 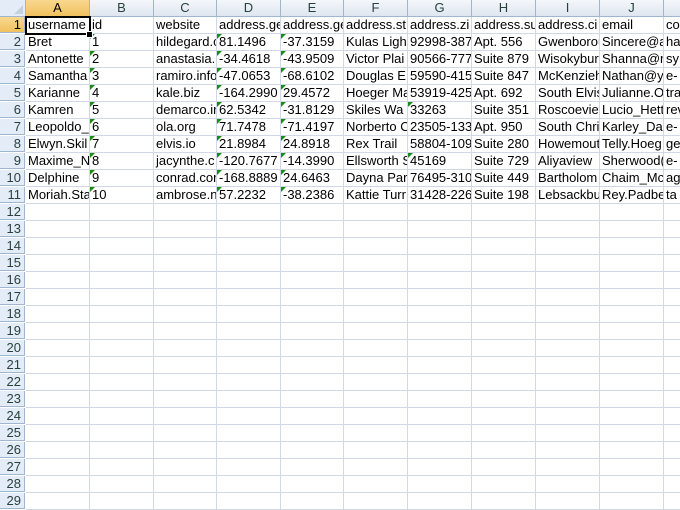 I want to click on cell-f21, so click(x=376, y=365).